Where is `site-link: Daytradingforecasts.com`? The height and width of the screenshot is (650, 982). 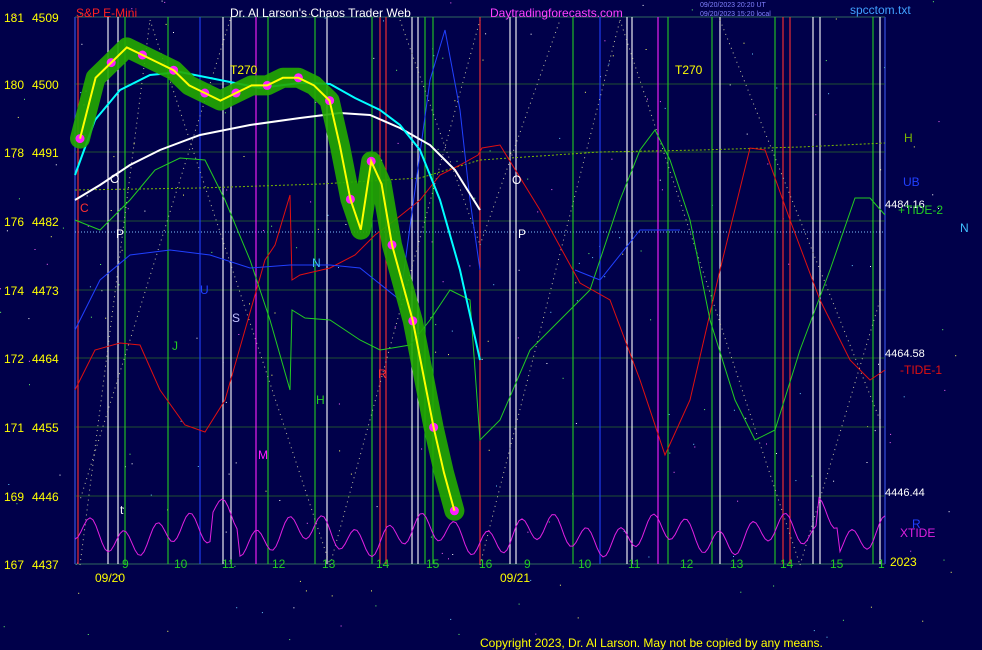
site-link: Daytradingforecasts.com is located at coordinates (556, 13).